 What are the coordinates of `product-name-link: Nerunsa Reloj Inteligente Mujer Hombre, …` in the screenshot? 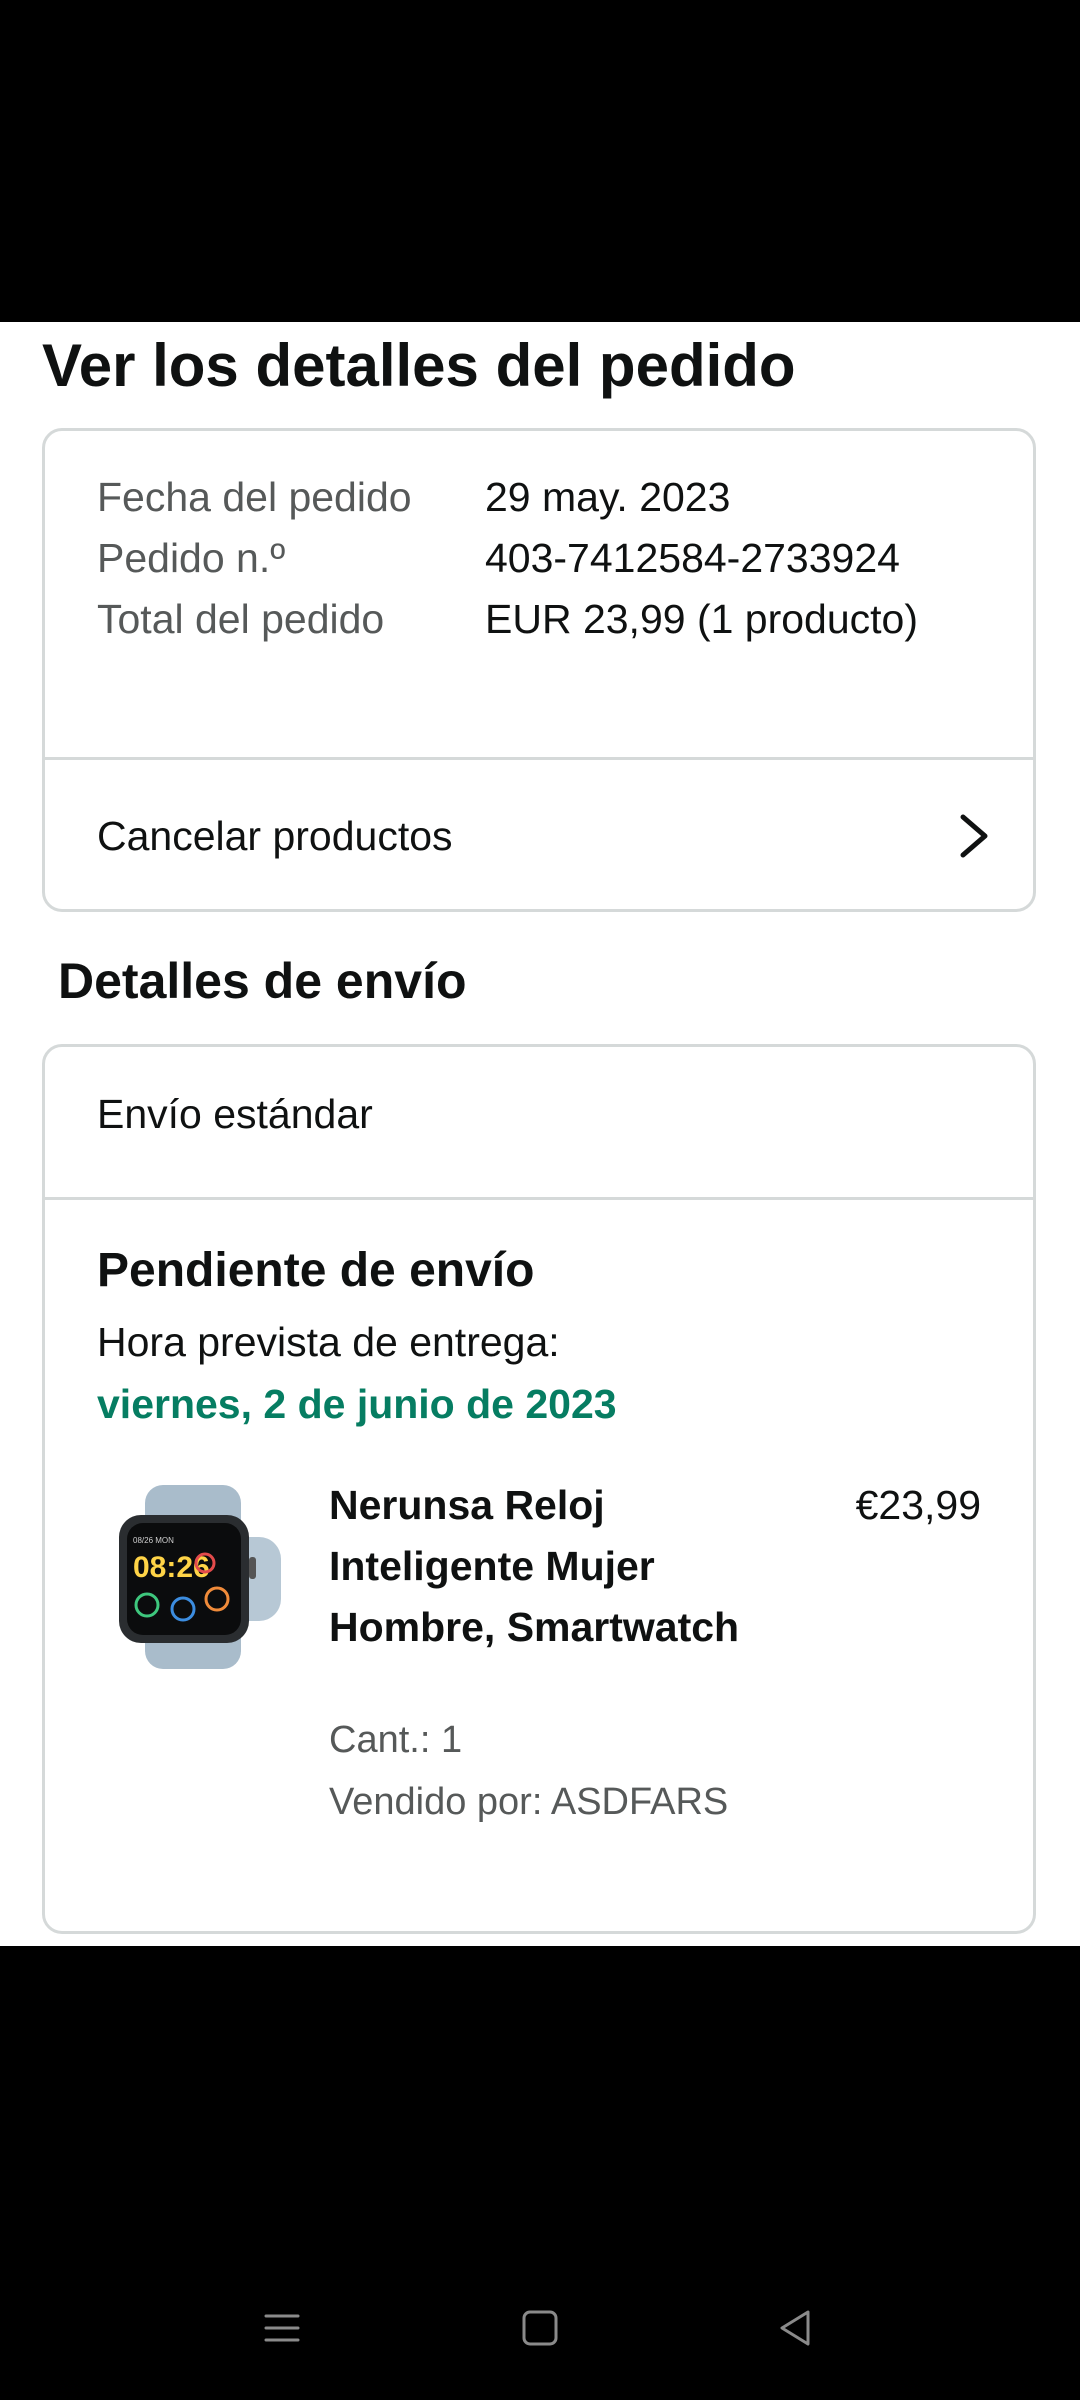 It's located at (544, 1566).